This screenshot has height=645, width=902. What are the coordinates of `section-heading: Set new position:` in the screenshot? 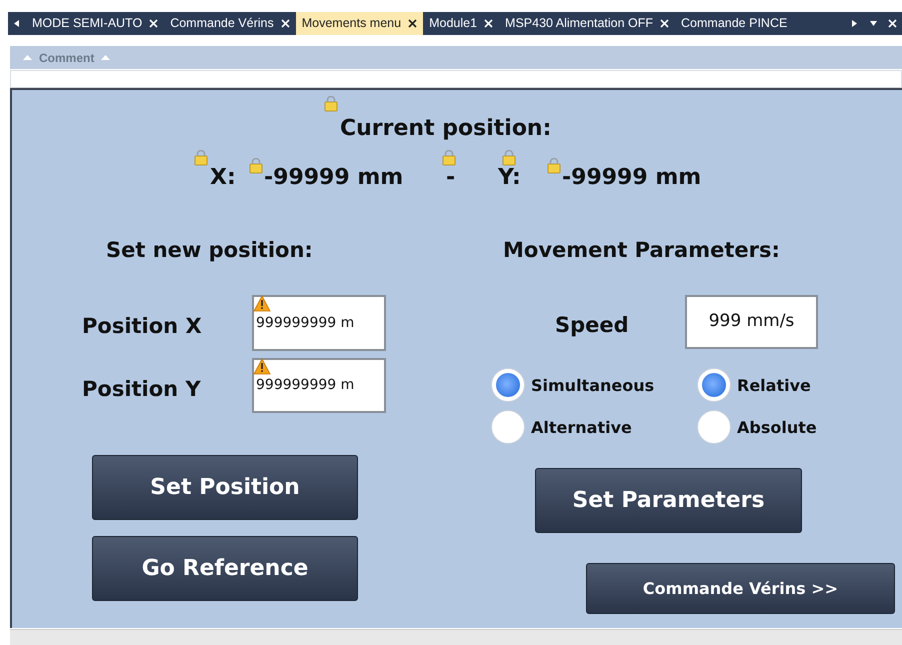 It's located at (209, 250).